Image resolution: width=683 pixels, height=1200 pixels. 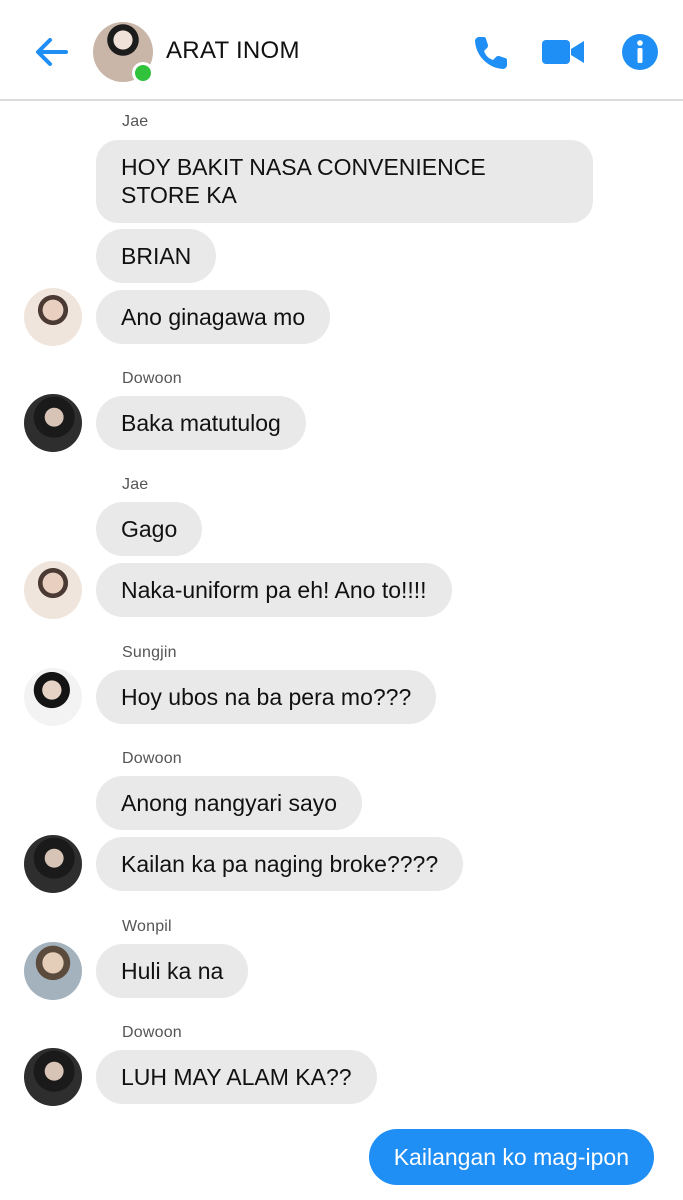 What do you see at coordinates (236, 1077) in the screenshot?
I see `message-bubble: LUH MAY ALAM KA??` at bounding box center [236, 1077].